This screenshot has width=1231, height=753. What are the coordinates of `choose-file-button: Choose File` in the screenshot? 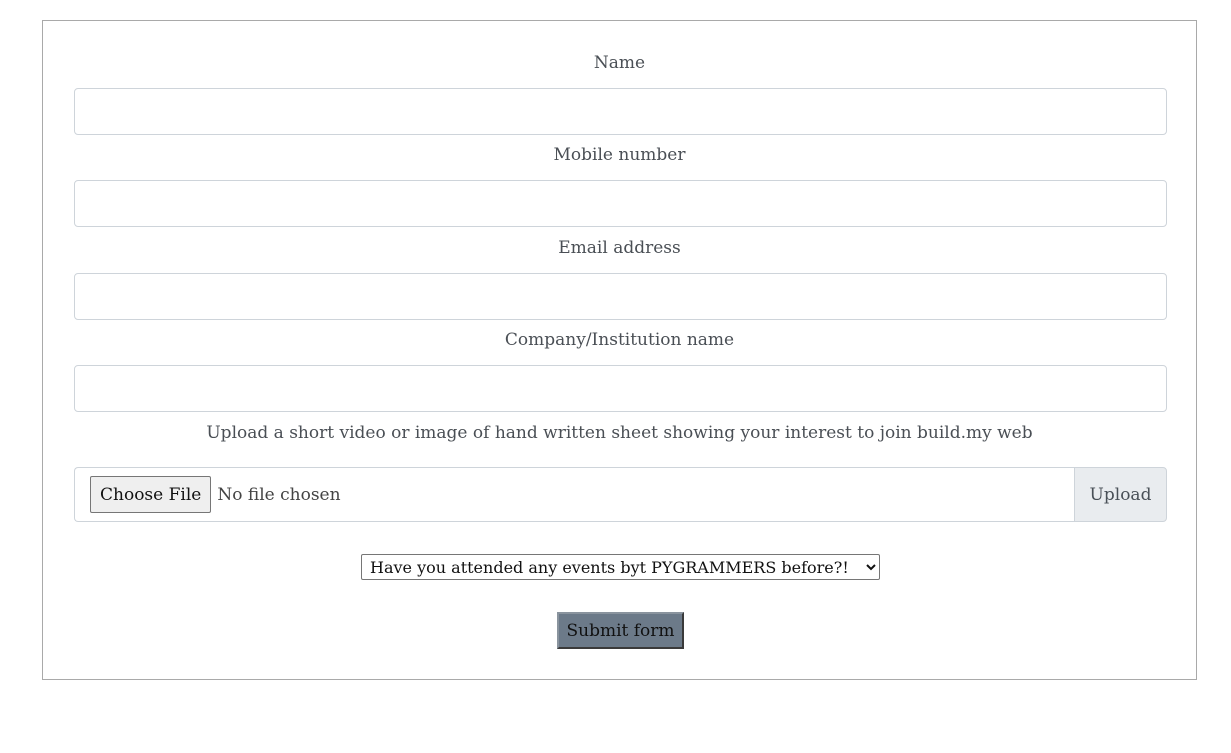 It's located at (151, 494).